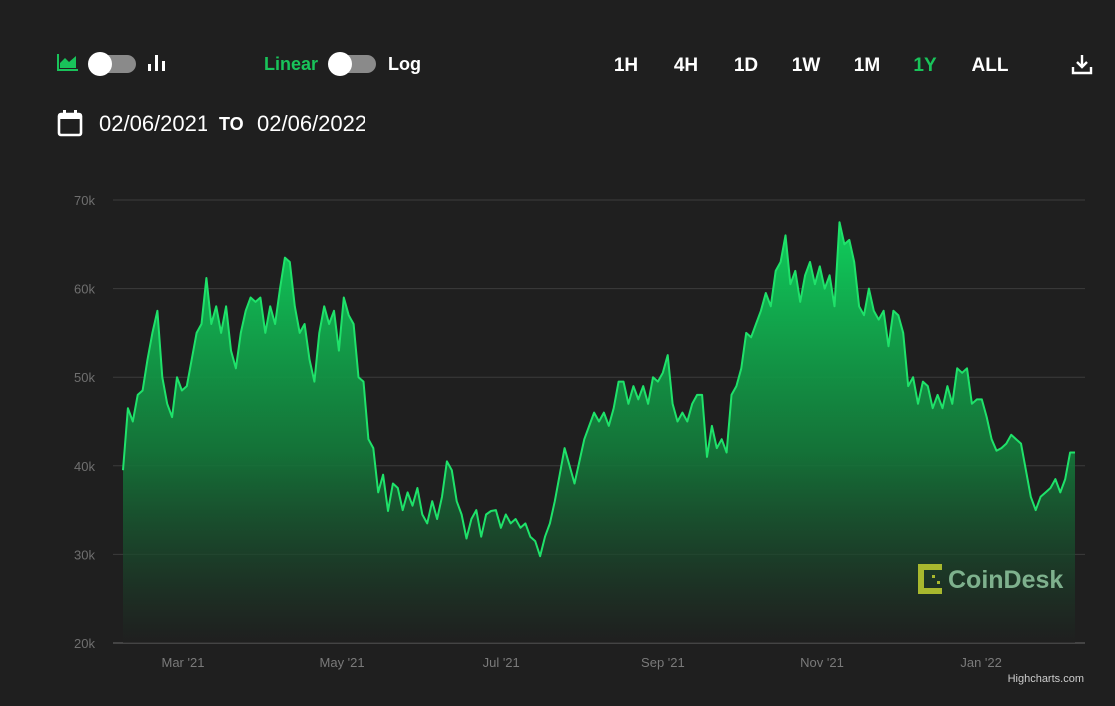 The image size is (1115, 706). I want to click on x-tick-label: Jan '22, so click(981, 662).